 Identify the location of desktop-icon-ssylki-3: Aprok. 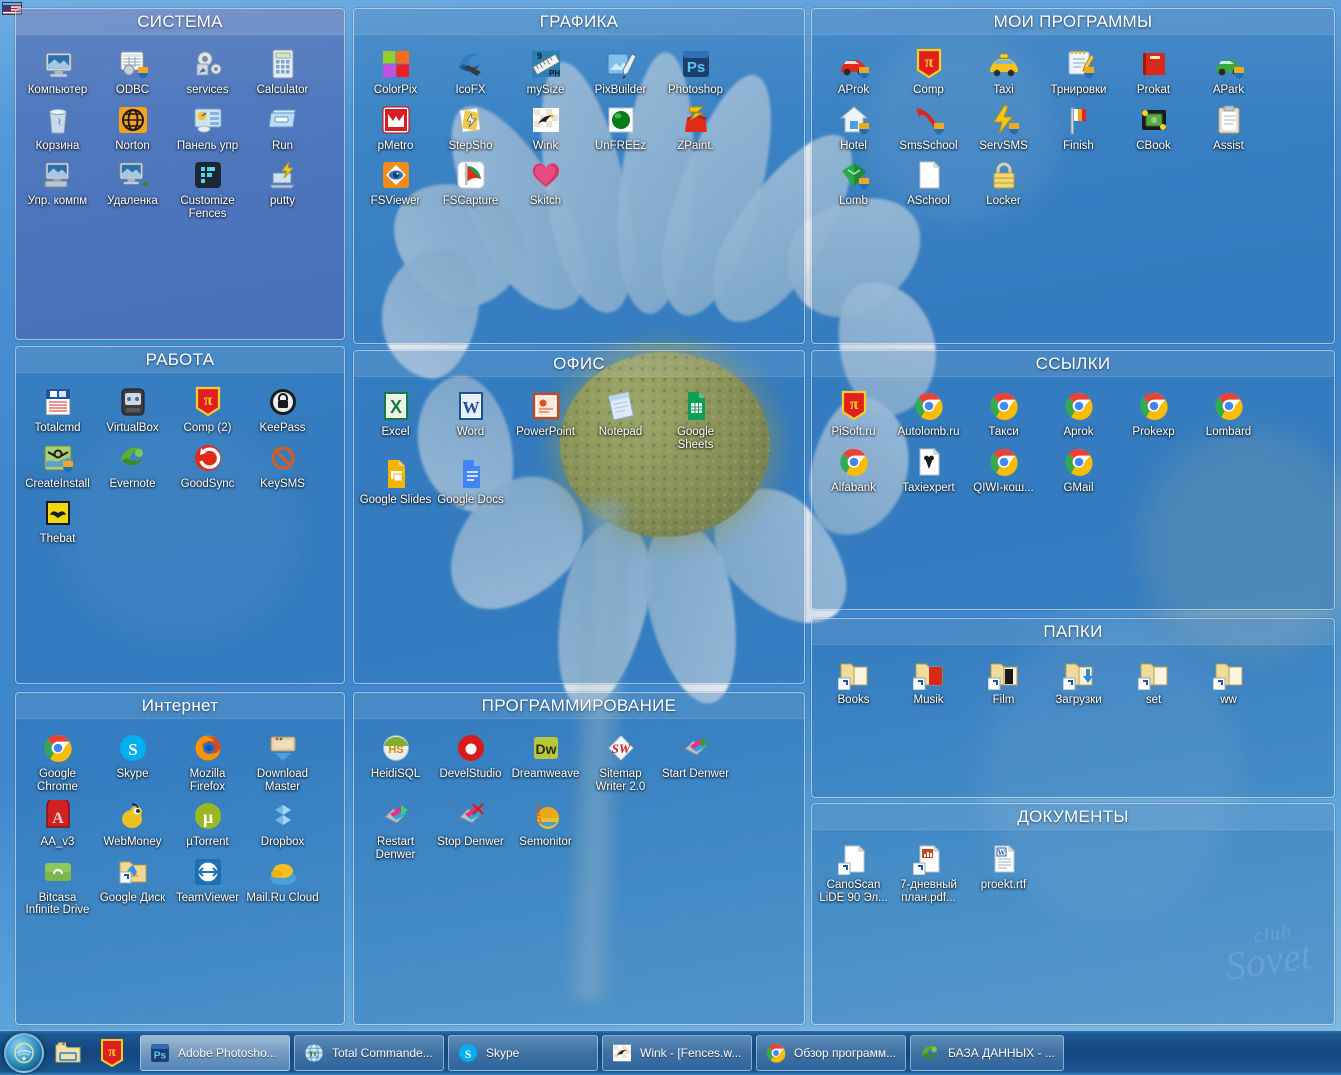
(1078, 413).